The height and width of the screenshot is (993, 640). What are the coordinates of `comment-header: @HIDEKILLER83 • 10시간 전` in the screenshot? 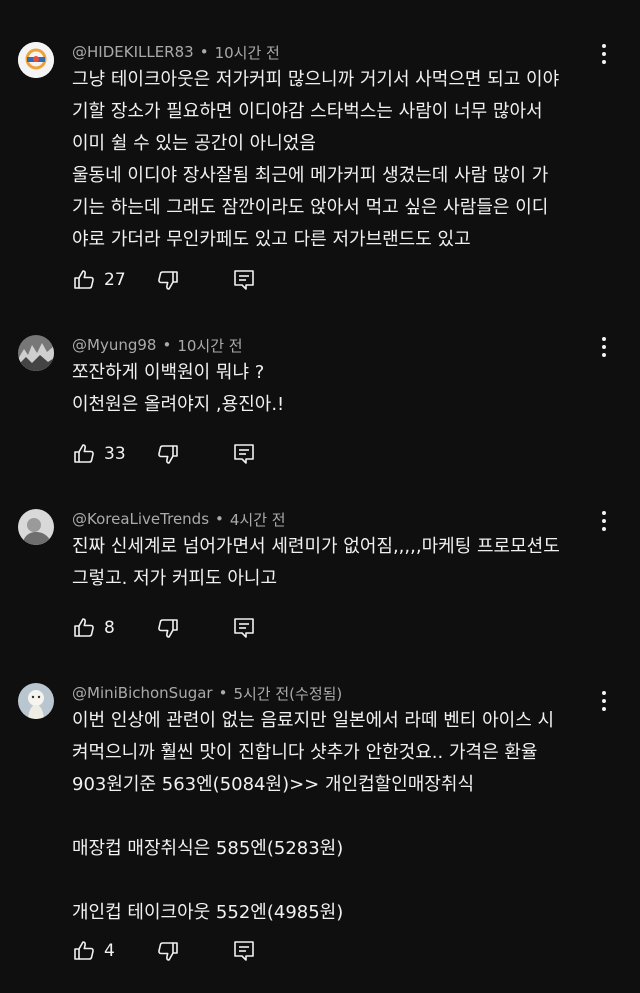 It's located at (176, 52).